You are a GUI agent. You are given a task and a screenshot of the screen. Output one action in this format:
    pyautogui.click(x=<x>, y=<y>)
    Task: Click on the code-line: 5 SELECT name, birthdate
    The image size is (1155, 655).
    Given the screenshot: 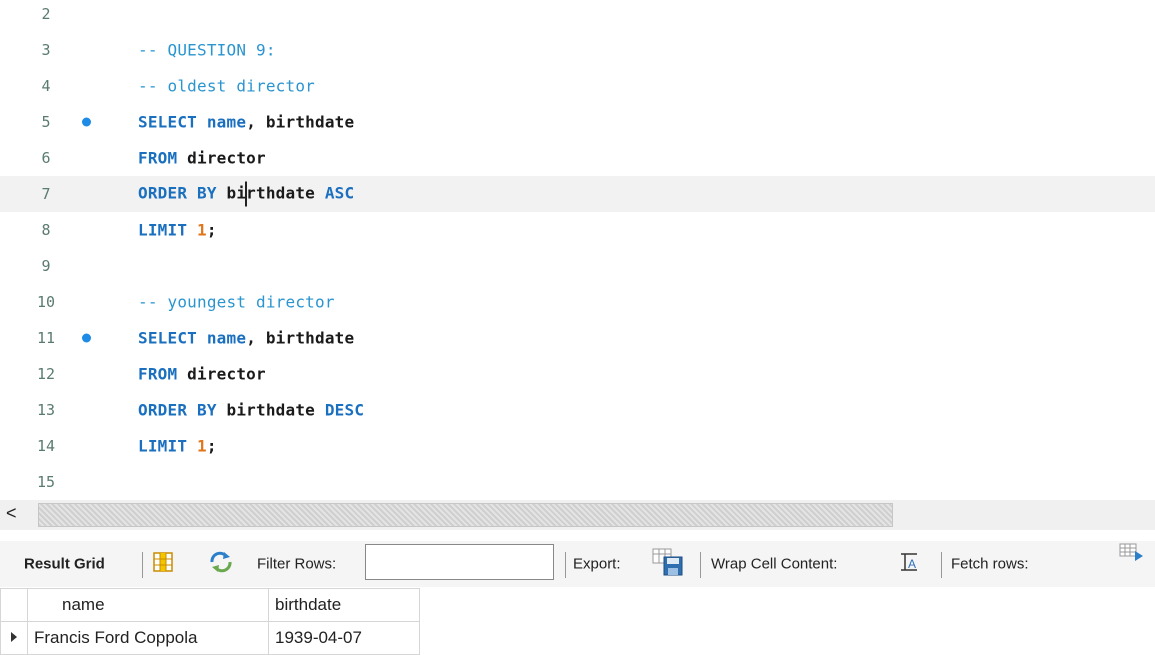 What is the action you would take?
    pyautogui.click(x=577, y=122)
    